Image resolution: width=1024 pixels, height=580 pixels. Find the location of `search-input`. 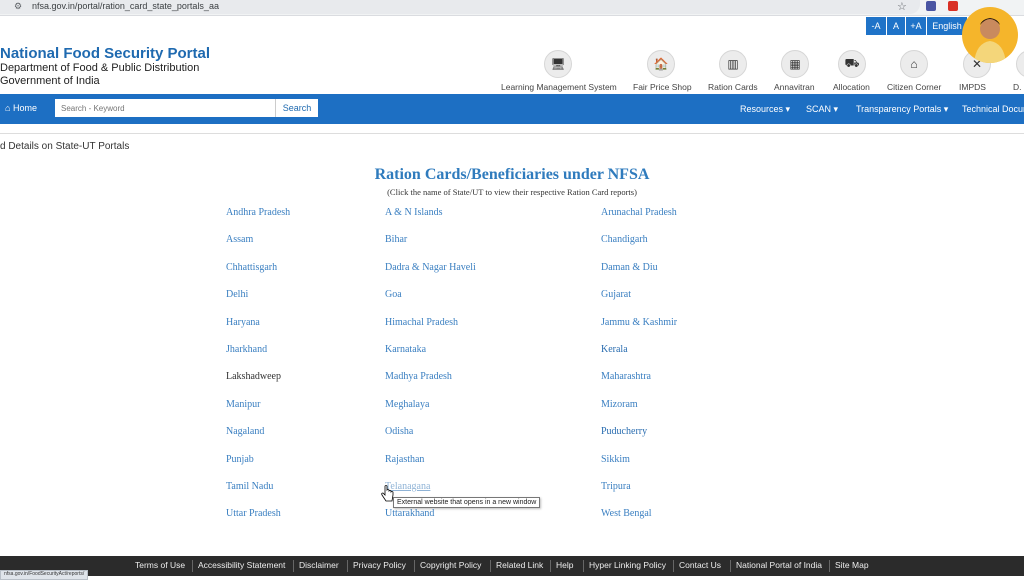

search-input is located at coordinates (171, 108).